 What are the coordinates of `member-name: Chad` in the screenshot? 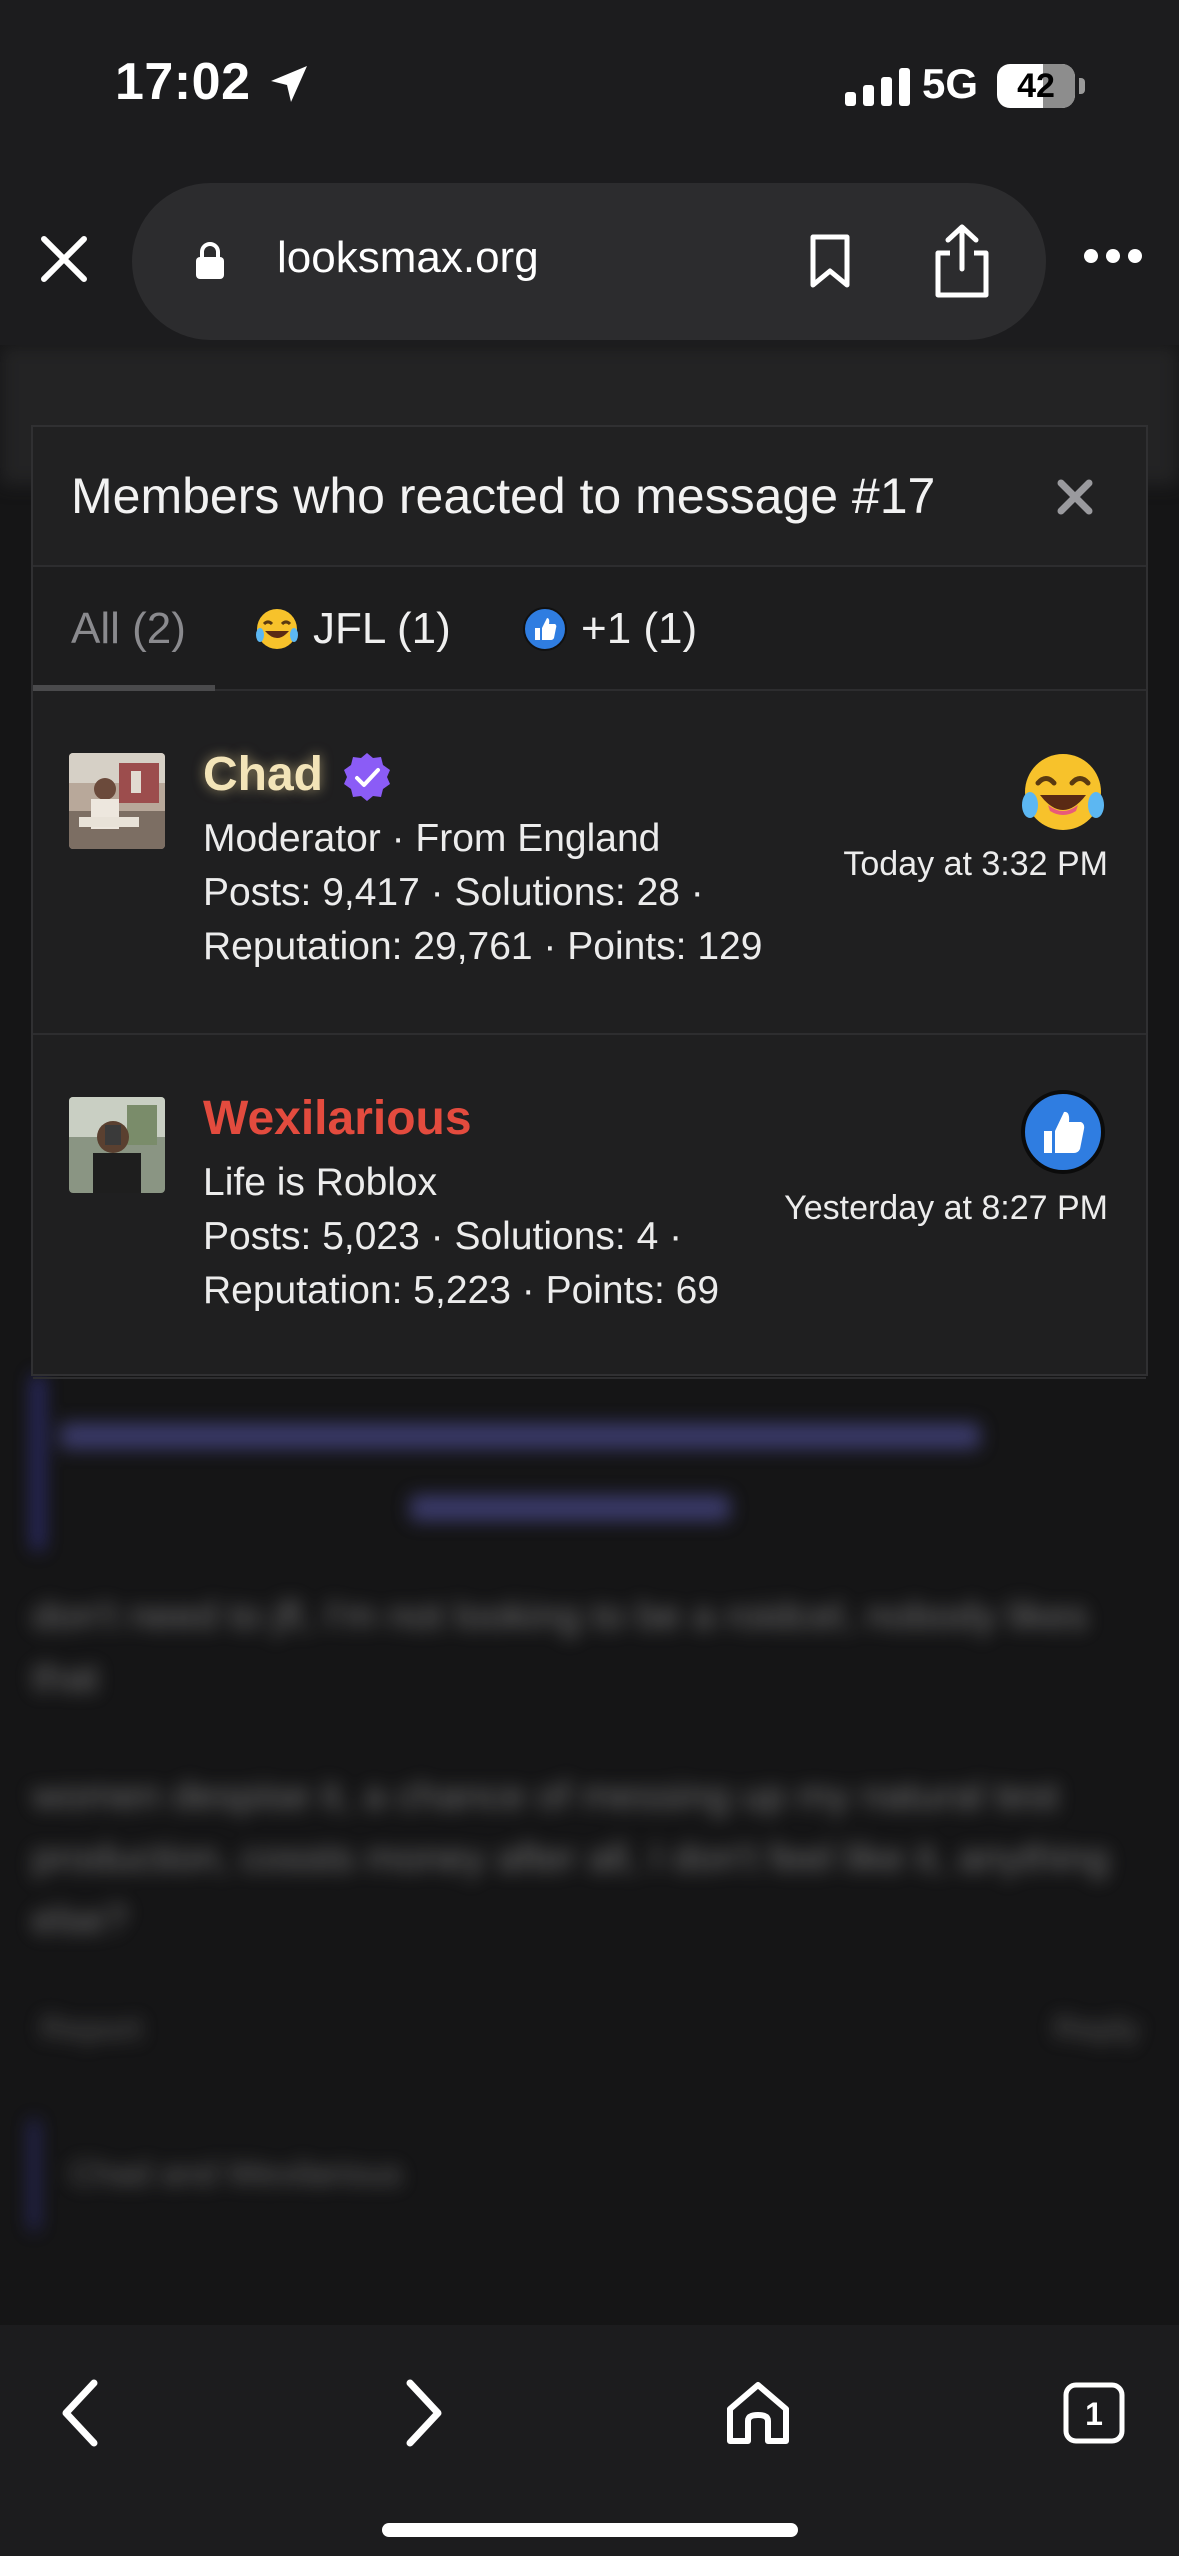 It's located at (263, 774).